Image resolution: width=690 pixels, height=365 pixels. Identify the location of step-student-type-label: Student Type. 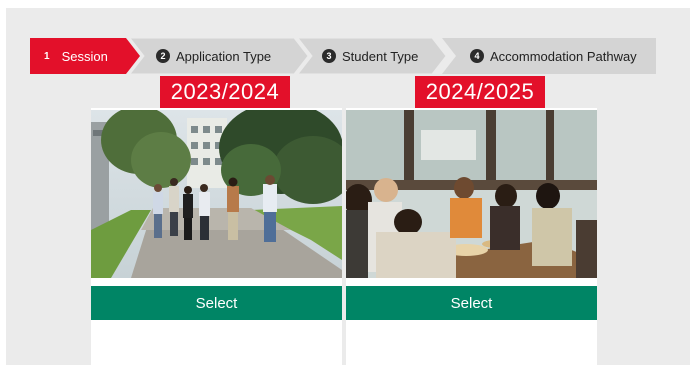
(380, 56).